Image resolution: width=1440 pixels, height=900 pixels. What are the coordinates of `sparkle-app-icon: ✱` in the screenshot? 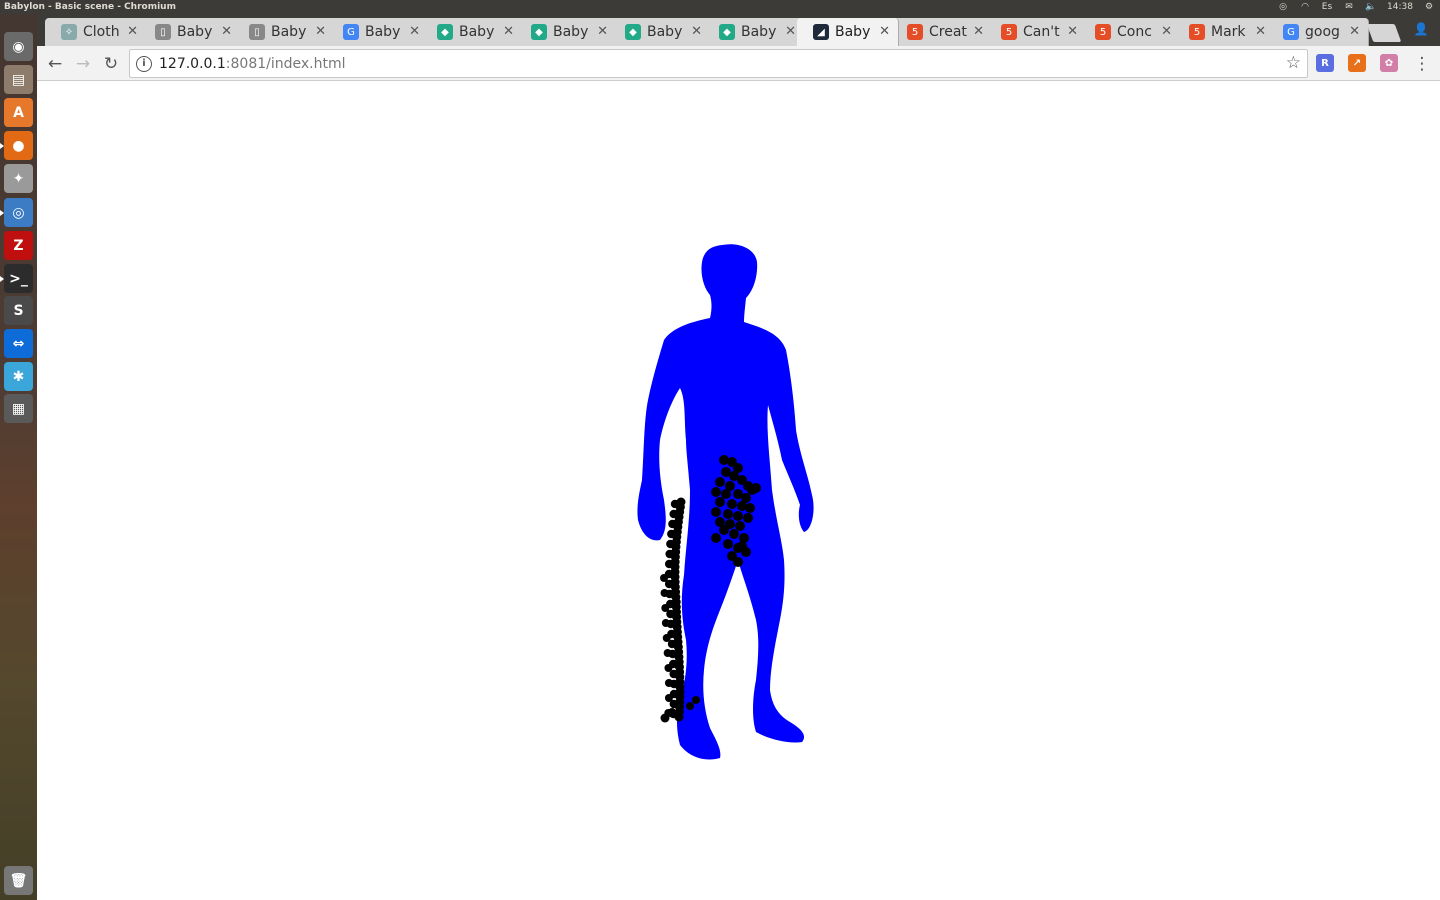 It's located at (18, 376).